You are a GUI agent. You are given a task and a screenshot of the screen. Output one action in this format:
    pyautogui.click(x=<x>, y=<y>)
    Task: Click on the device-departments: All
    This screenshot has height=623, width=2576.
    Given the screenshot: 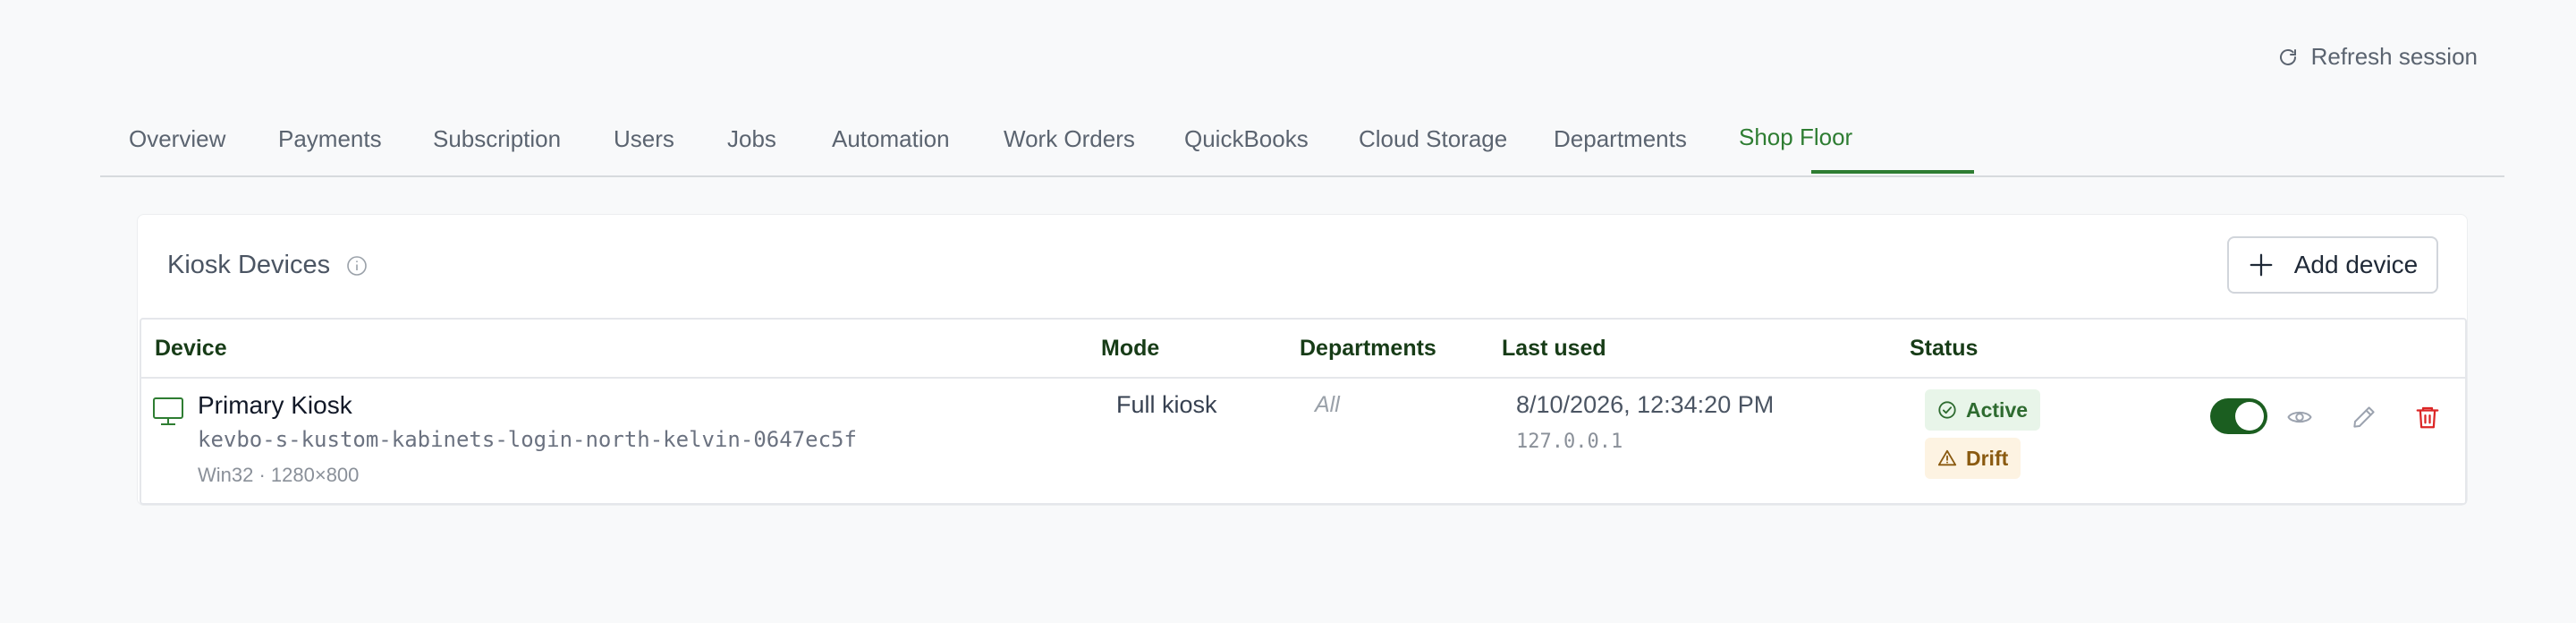 What is the action you would take?
    pyautogui.click(x=1327, y=404)
    